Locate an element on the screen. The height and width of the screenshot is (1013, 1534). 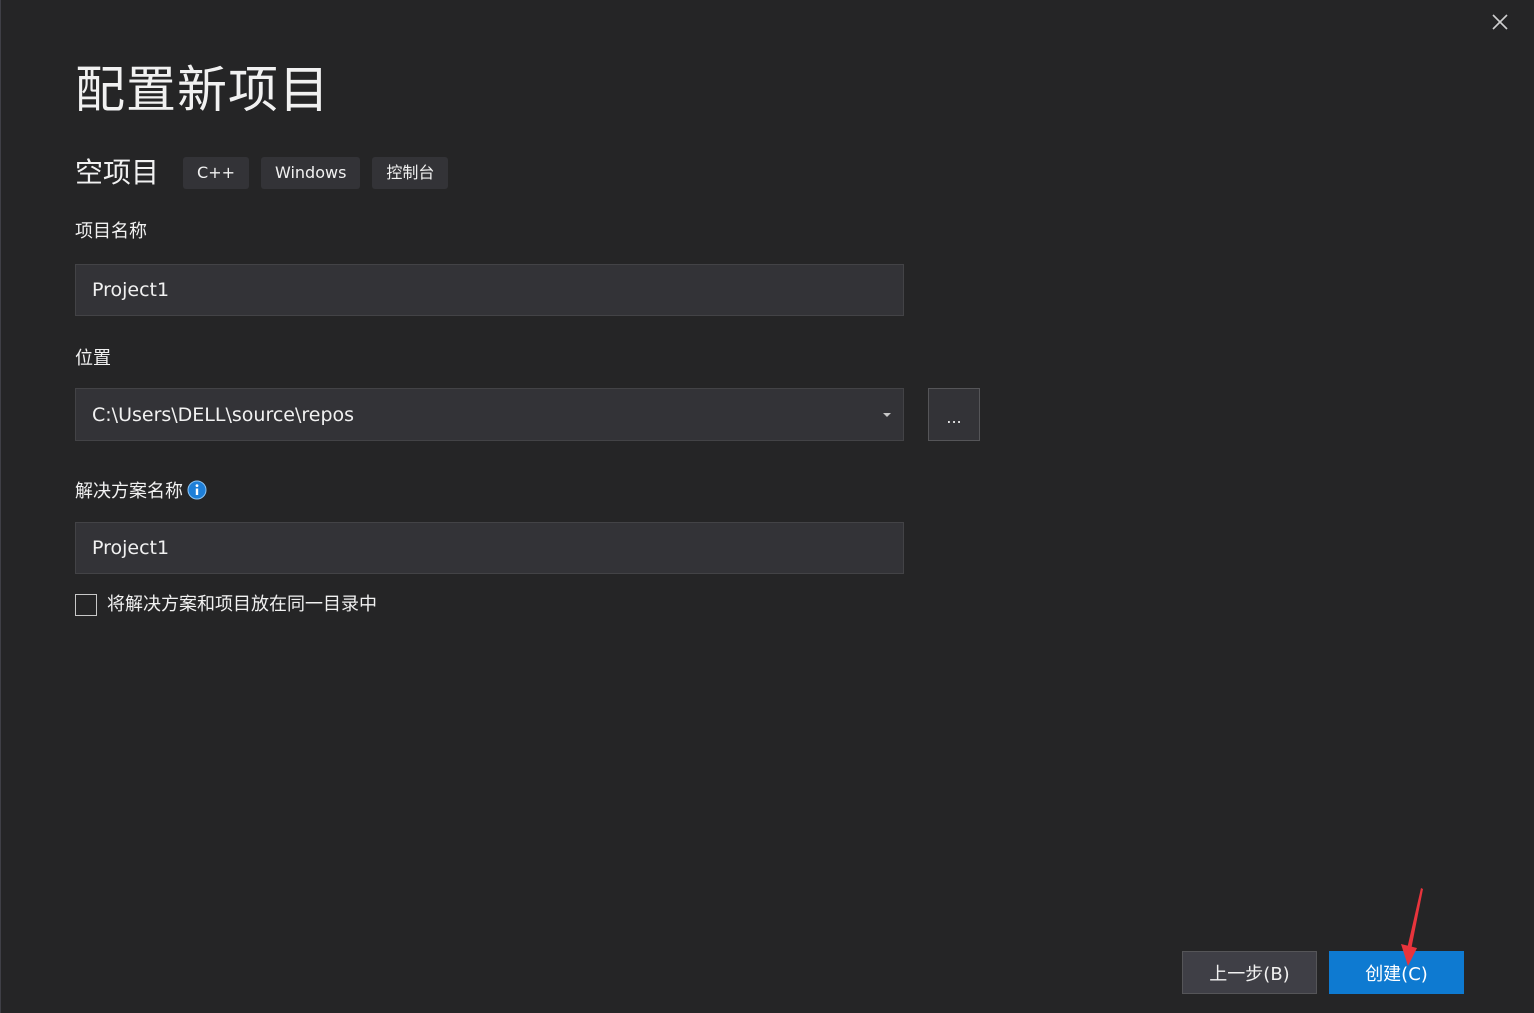
location-label: 位置 is located at coordinates (93, 358).